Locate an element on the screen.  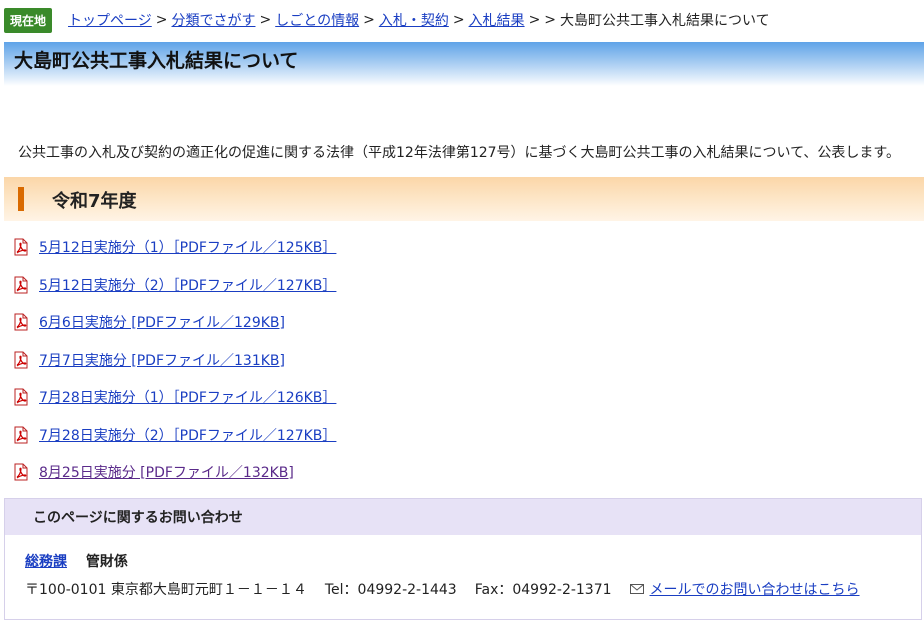
list-item: 6月6日実施分 [PDFファイル／129KB] is located at coordinates (174, 322).